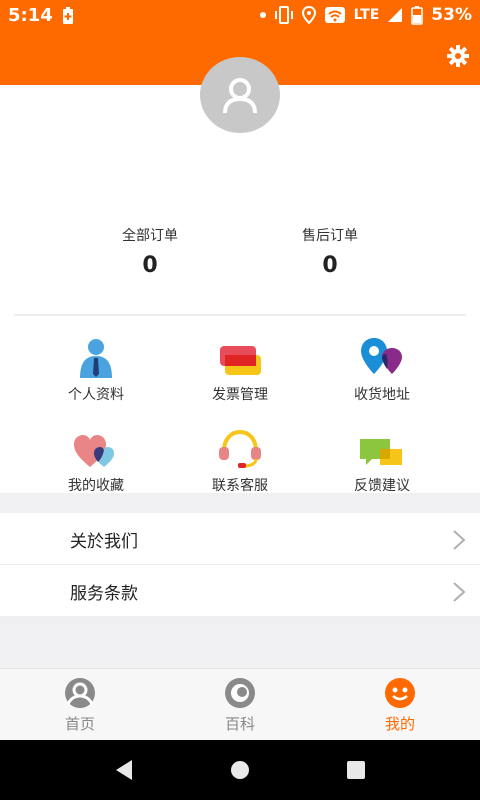  I want to click on status-time: 5:14, so click(30, 15).